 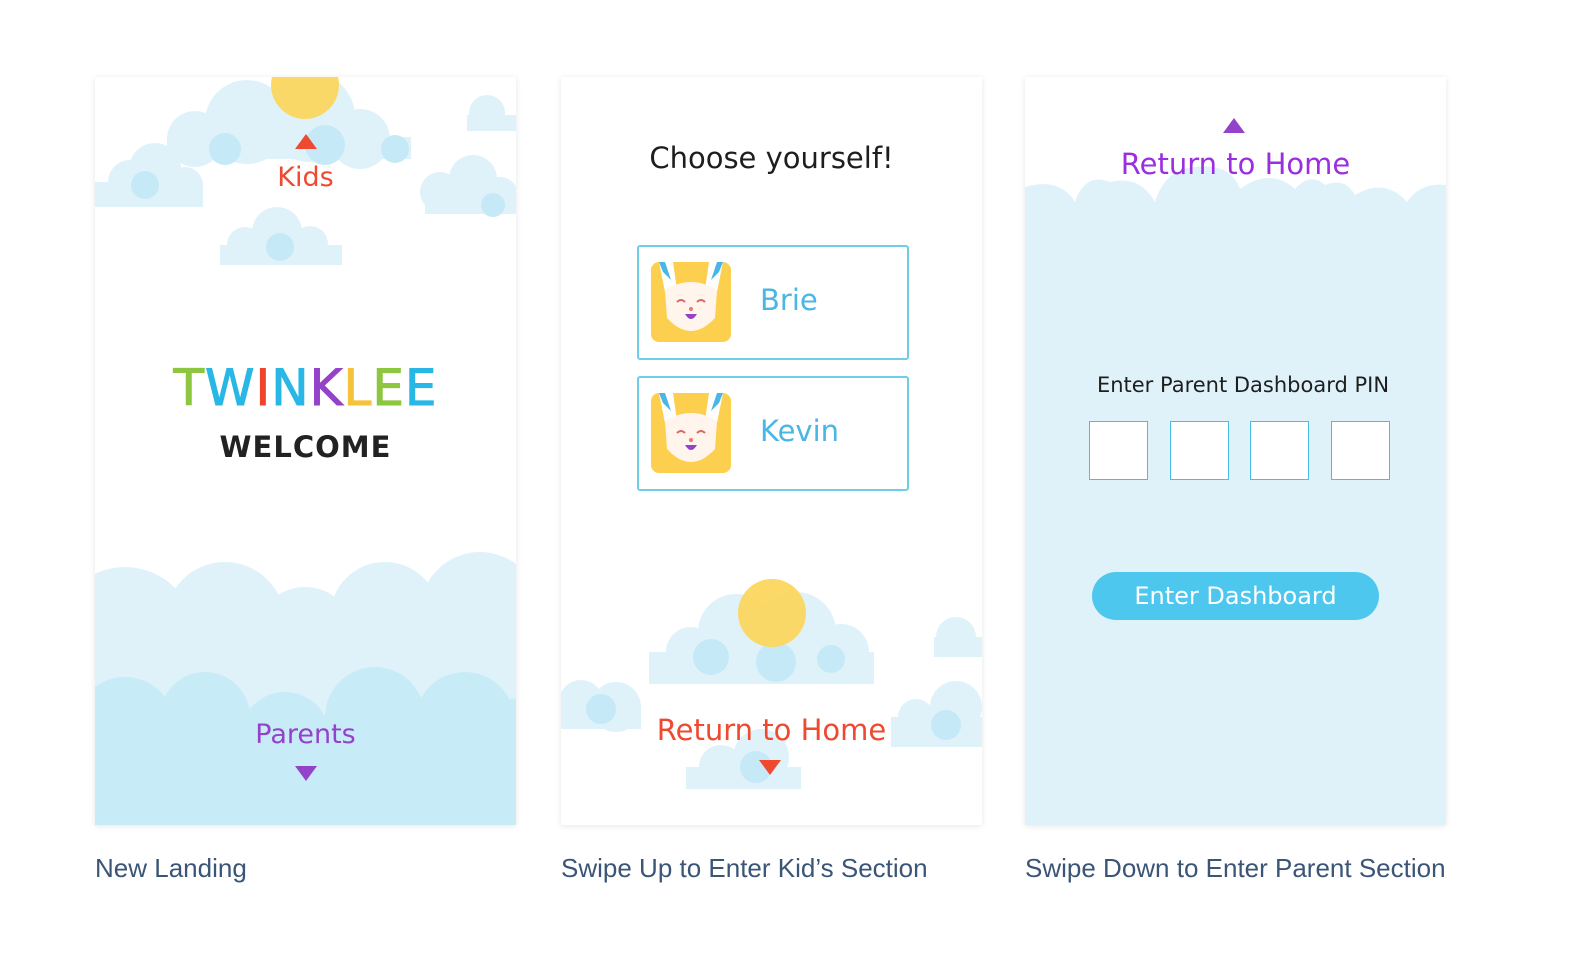 I want to click on twinkle-logo: TWINKLEE, so click(x=305, y=388).